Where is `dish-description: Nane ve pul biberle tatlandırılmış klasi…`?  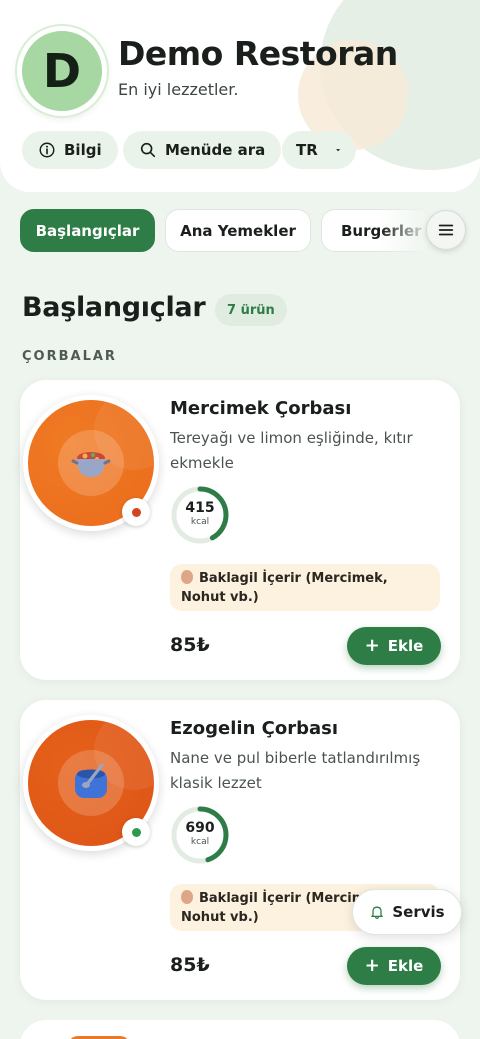
dish-description: Nane ve pul biberle tatlandırılmış klasi… is located at coordinates (295, 770).